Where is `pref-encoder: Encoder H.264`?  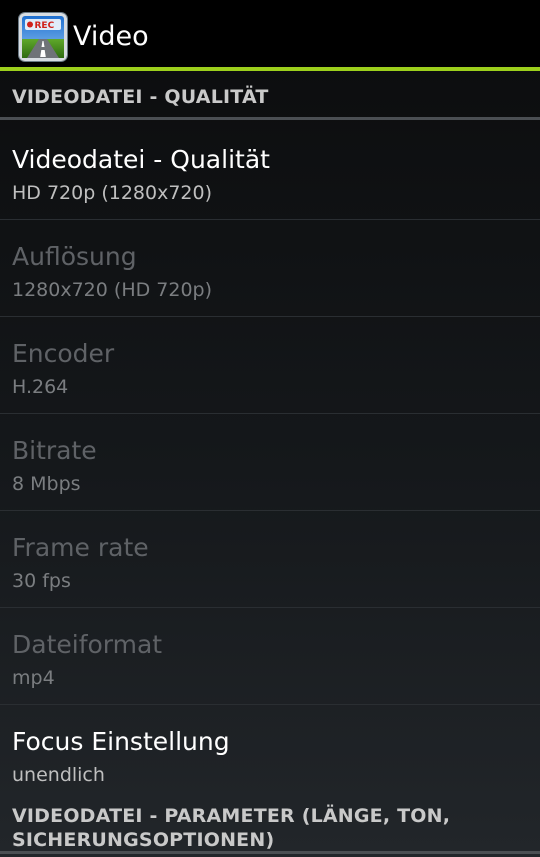
pref-encoder: Encoder H.264 is located at coordinates (270, 365).